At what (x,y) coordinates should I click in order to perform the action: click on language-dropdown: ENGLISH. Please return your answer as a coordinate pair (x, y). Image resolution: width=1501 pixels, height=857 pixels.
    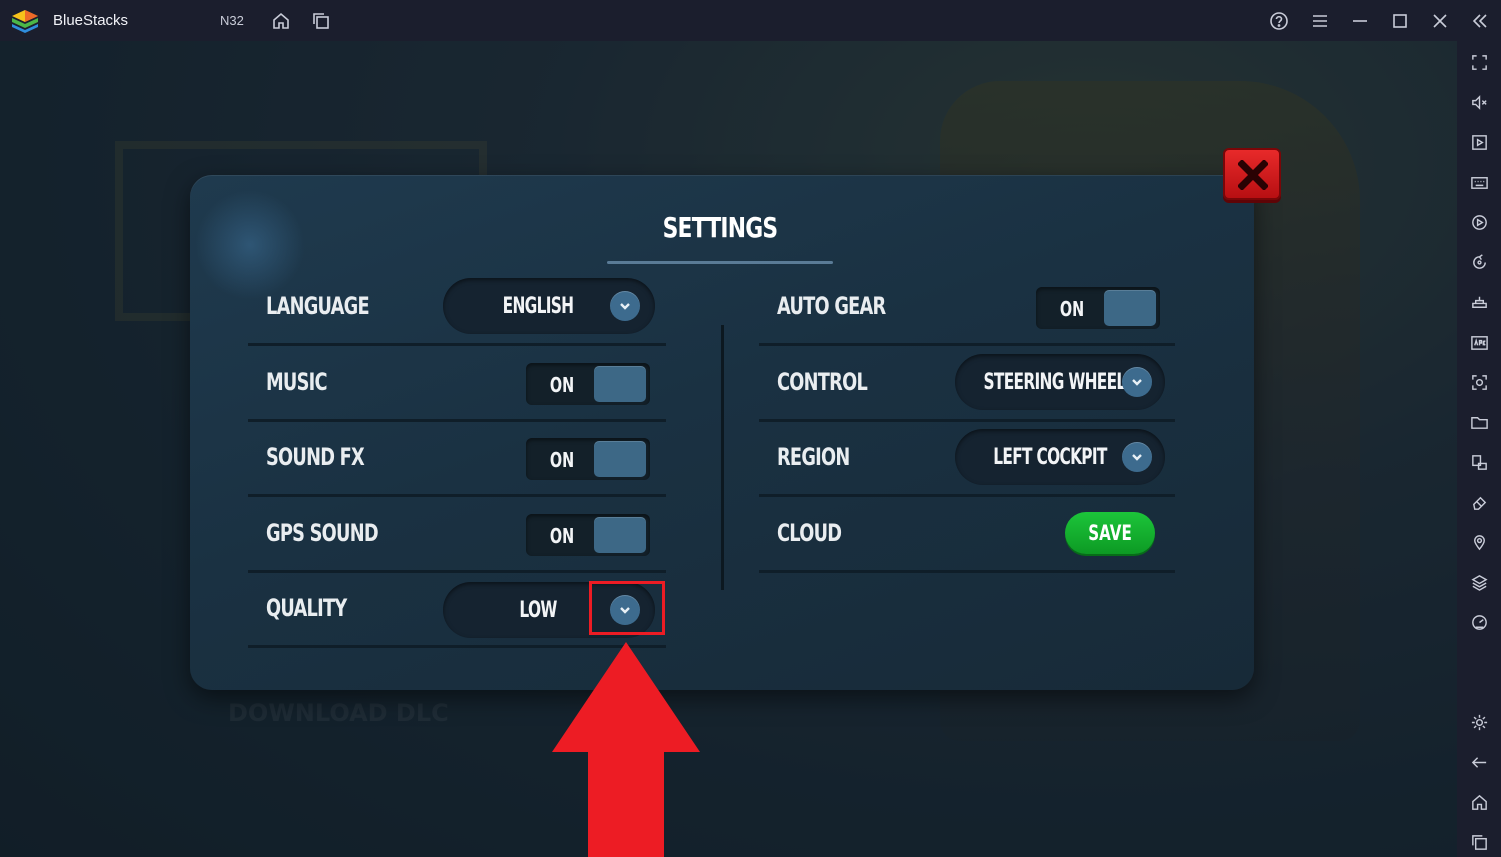
    Looking at the image, I should click on (549, 306).